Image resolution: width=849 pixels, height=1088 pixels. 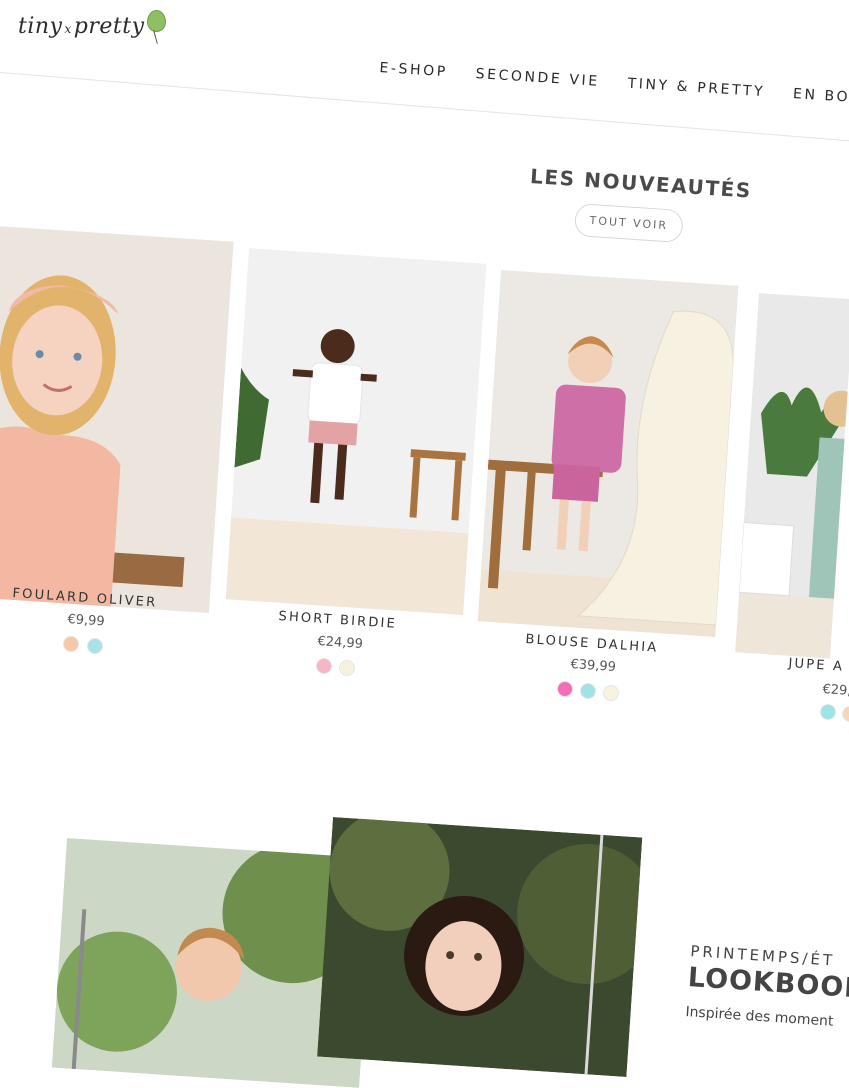 I want to click on nav-item-seconde-vie: SECONDE VIE, so click(x=537, y=78).